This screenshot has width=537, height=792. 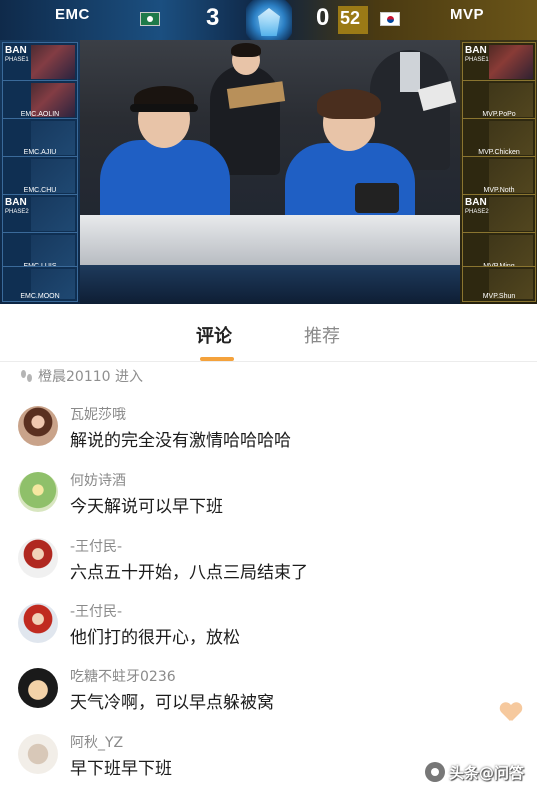 What do you see at coordinates (40, 190) in the screenshot?
I see `player-name: EMC.CHU` at bounding box center [40, 190].